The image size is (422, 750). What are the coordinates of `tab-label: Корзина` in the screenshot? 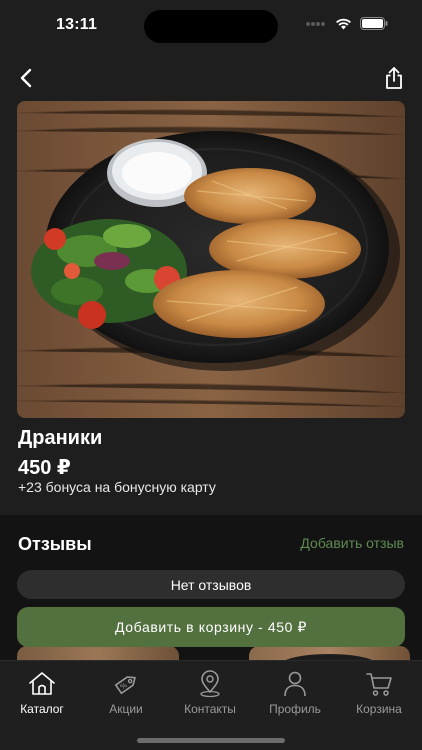 It's located at (379, 709).